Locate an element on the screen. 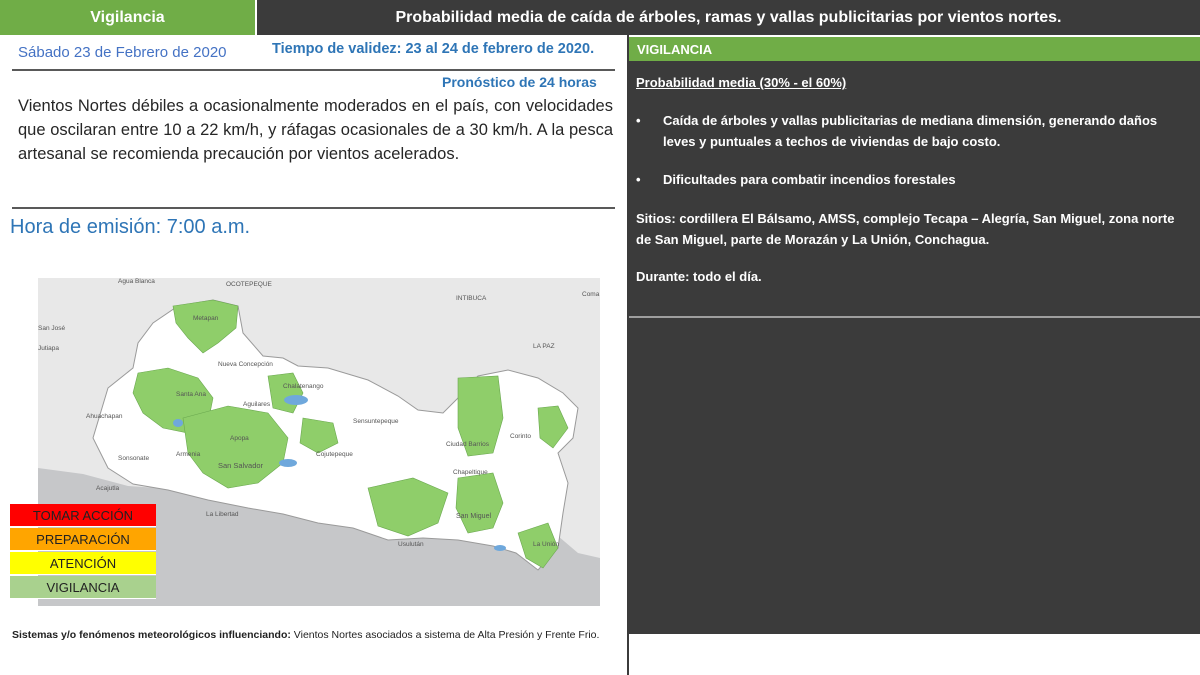  map-label-metapan: Metapan is located at coordinates (206, 318).